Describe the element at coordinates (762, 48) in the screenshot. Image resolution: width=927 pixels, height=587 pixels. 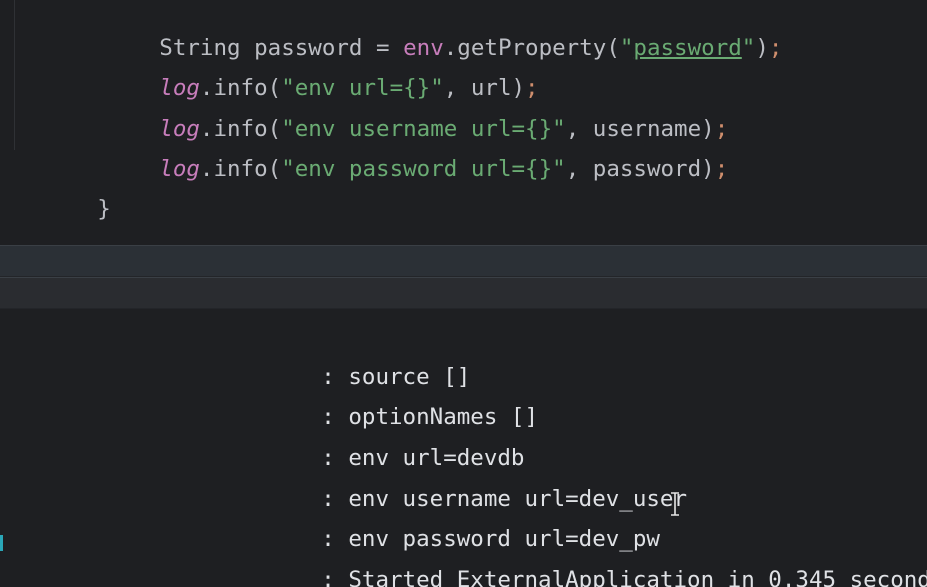
I see `code-token: )` at that location.